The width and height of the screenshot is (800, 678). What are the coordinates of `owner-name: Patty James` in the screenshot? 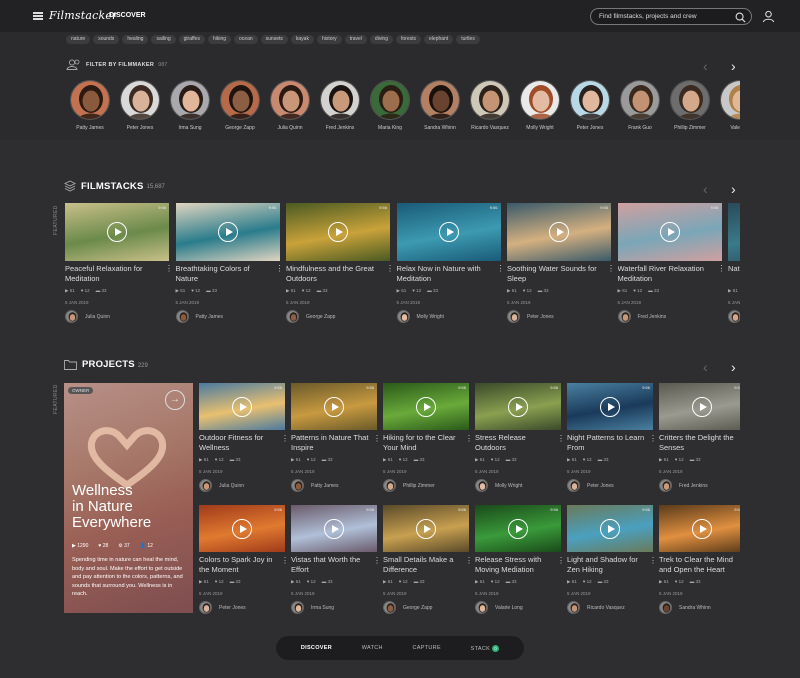 It's located at (325, 486).